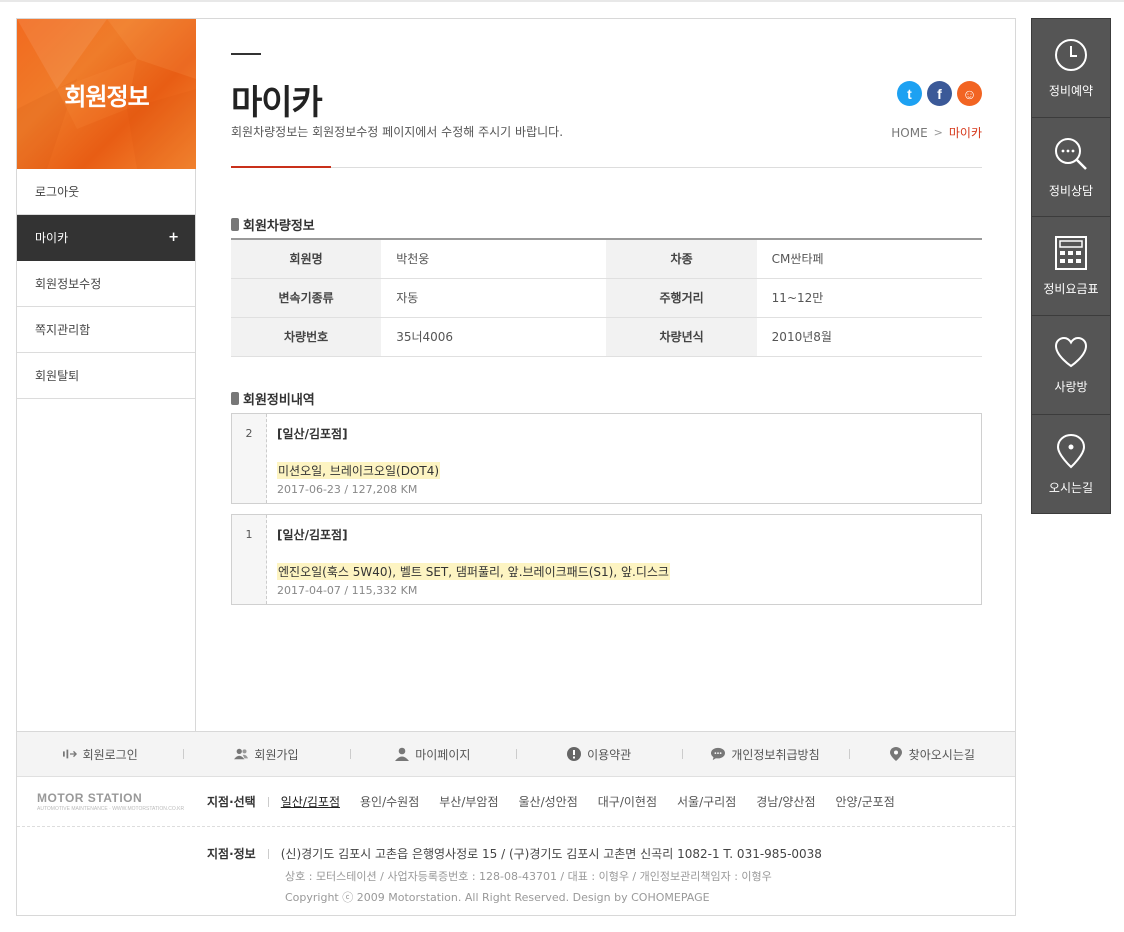 The image size is (1124, 932). What do you see at coordinates (718, 754) in the screenshot?
I see `chat-icon` at bounding box center [718, 754].